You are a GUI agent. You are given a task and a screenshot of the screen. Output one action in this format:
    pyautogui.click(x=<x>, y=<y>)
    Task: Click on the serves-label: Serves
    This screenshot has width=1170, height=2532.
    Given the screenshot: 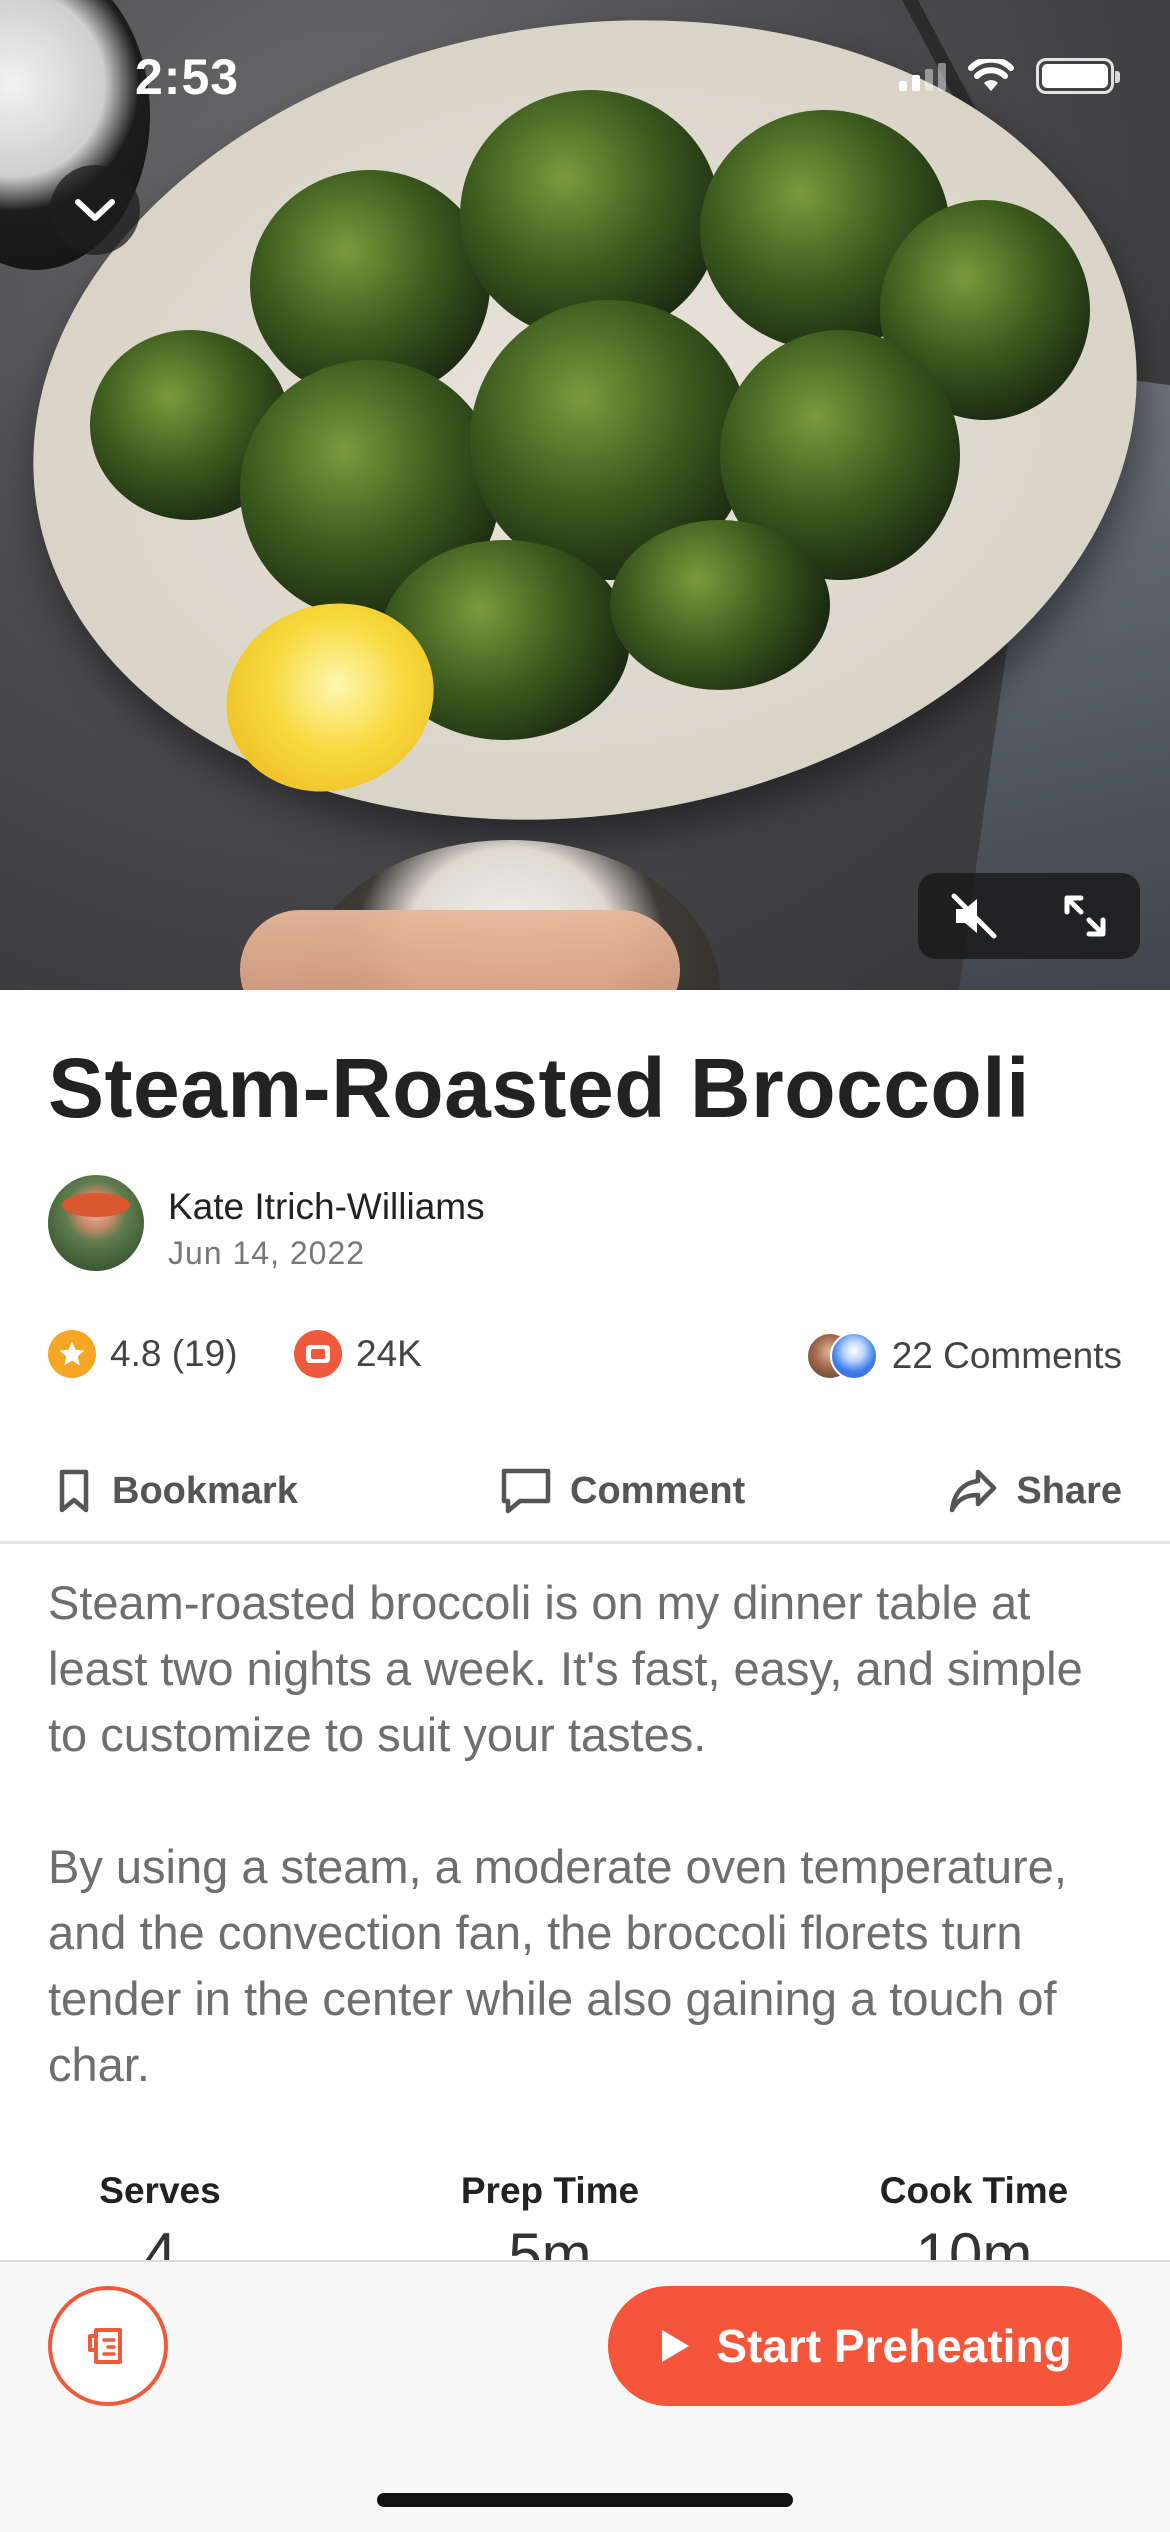 What is the action you would take?
    pyautogui.click(x=160, y=2190)
    